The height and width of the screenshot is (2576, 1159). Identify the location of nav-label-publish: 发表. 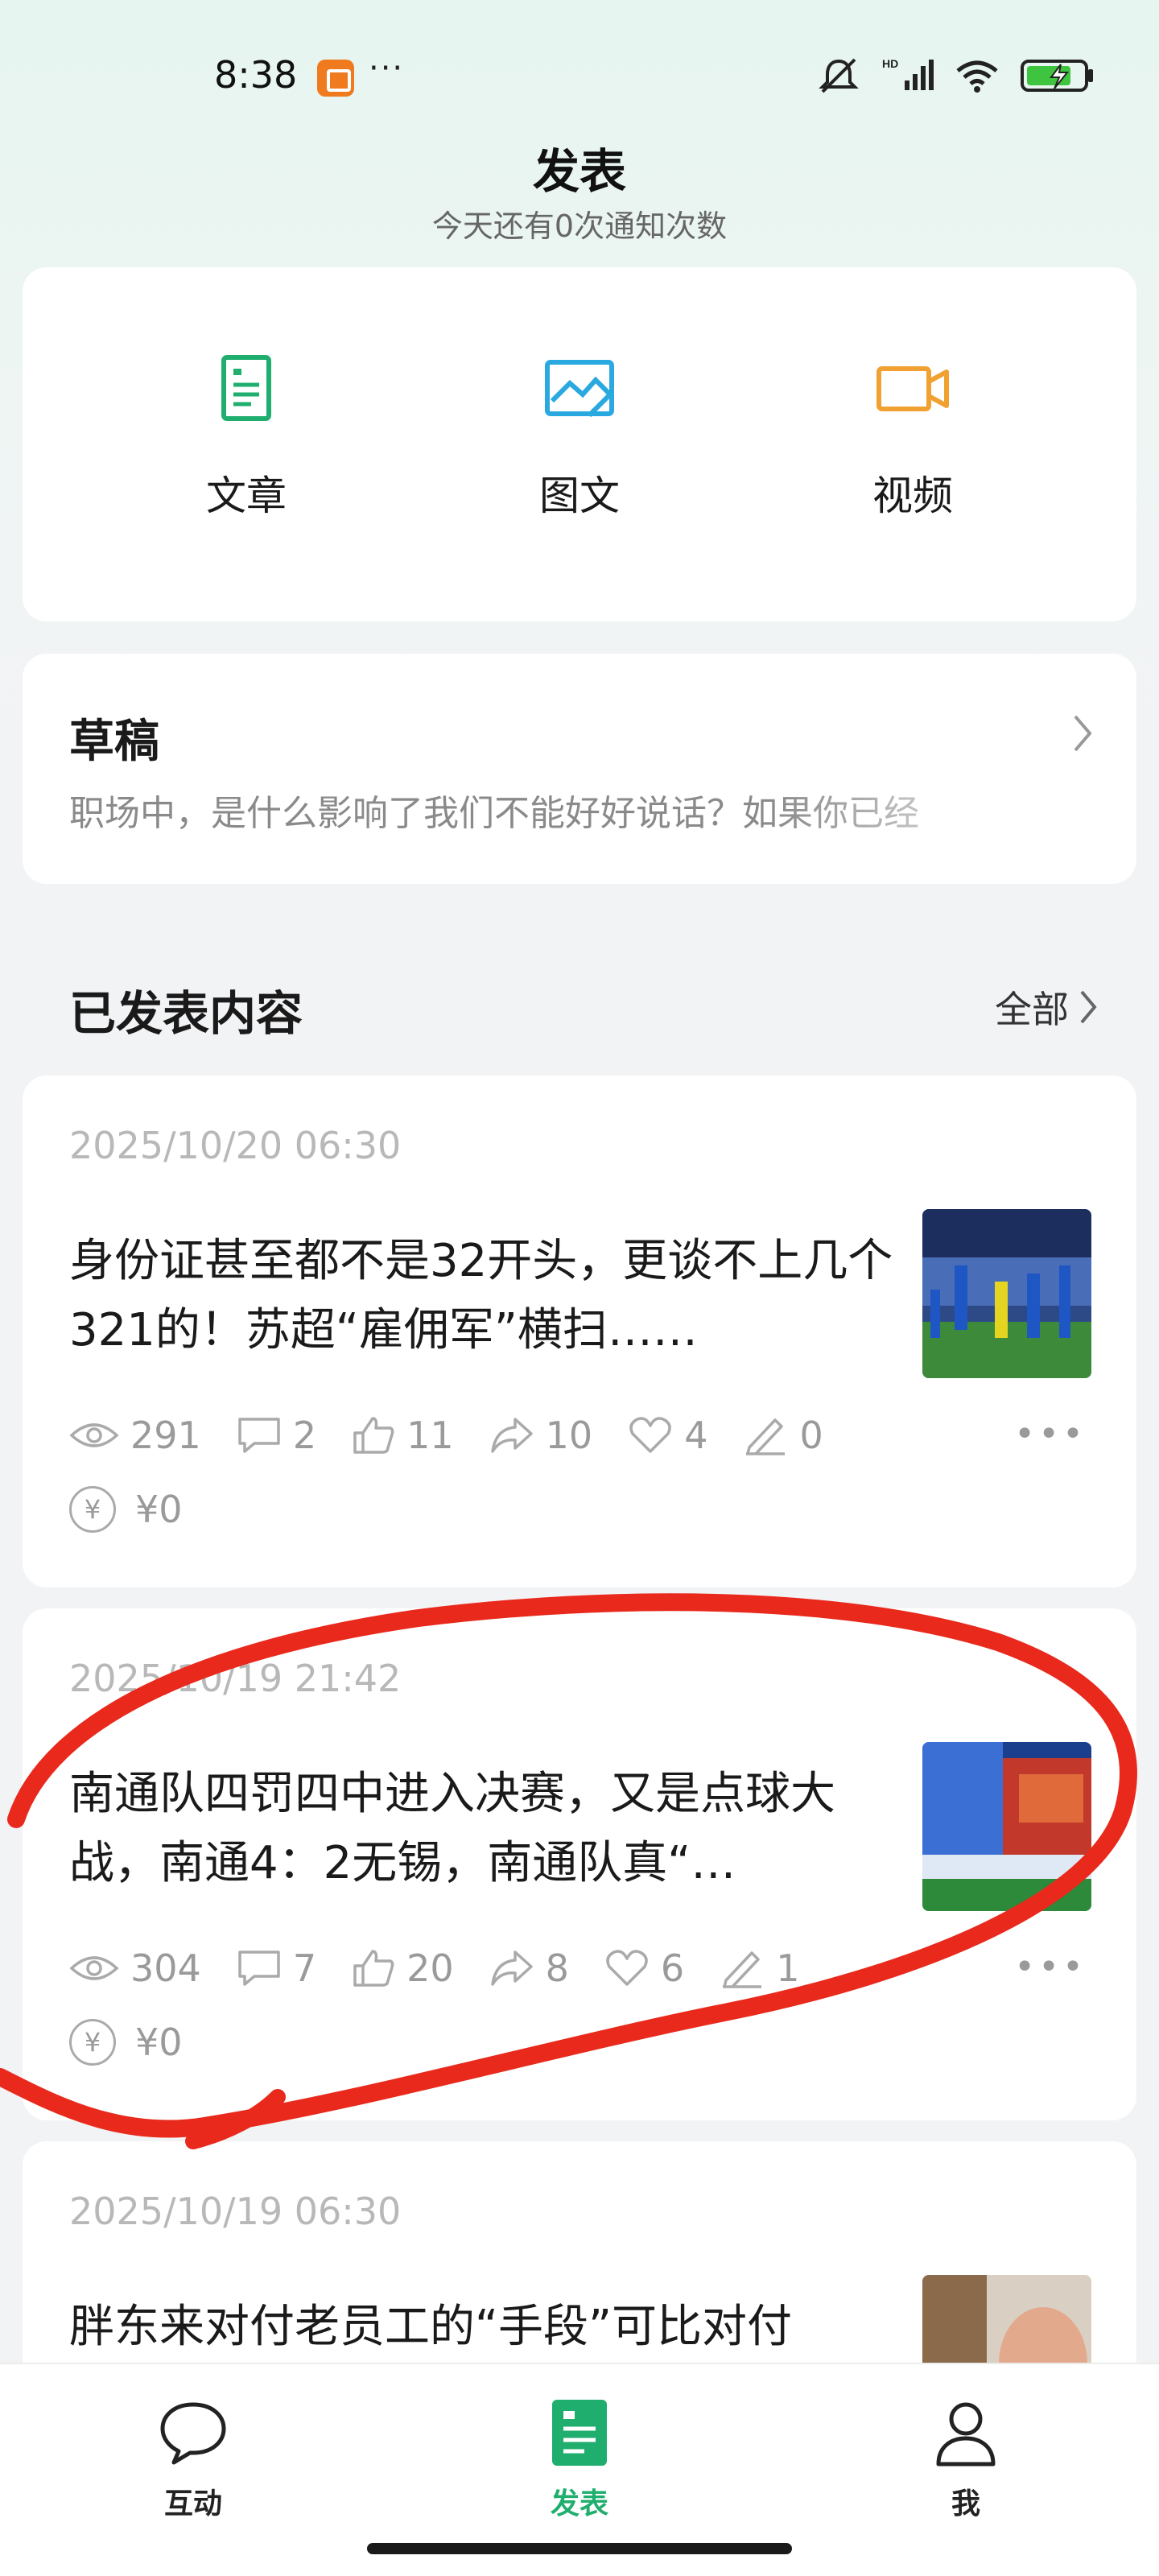
(579, 2503).